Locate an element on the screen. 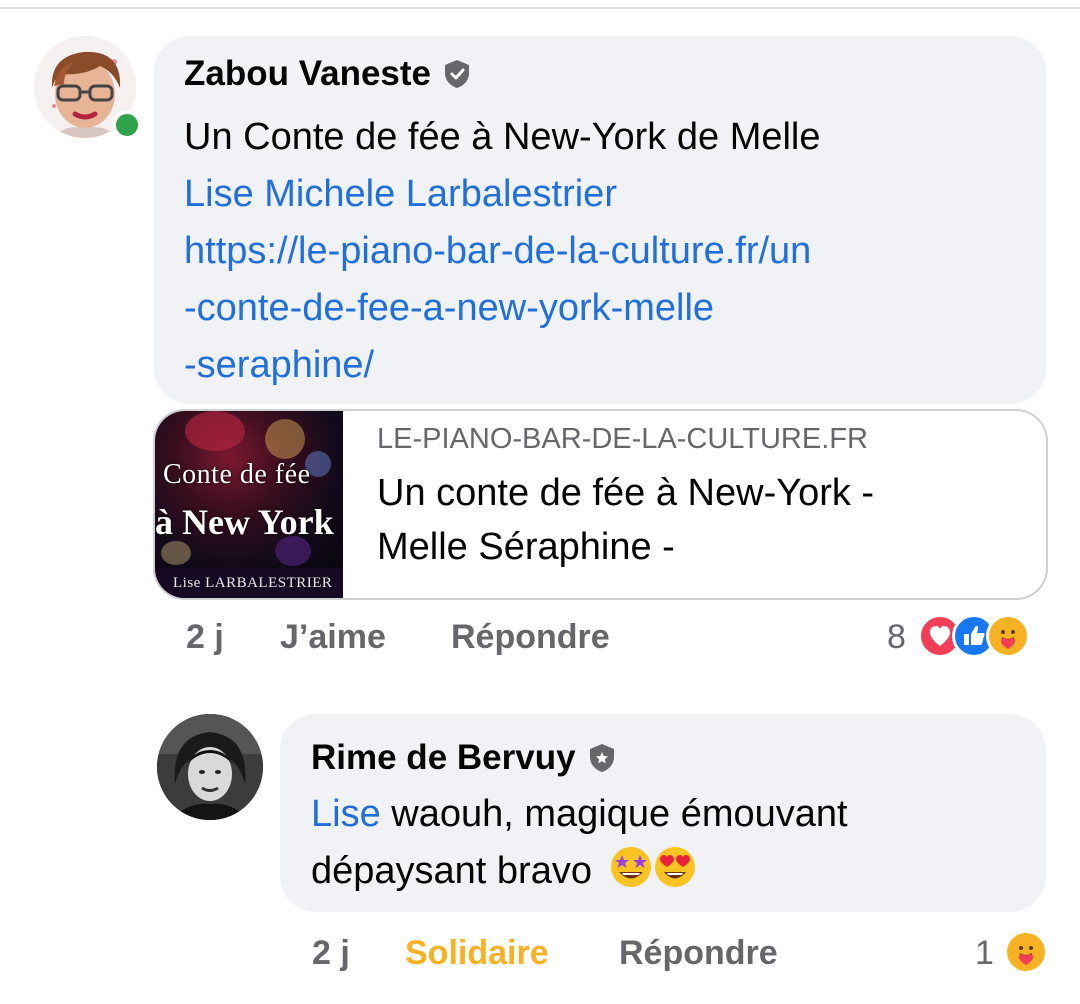 The width and height of the screenshot is (1080, 1004). url-link: https://le-piano-bar-de-la-culture.fr/un is located at coordinates (609, 251).